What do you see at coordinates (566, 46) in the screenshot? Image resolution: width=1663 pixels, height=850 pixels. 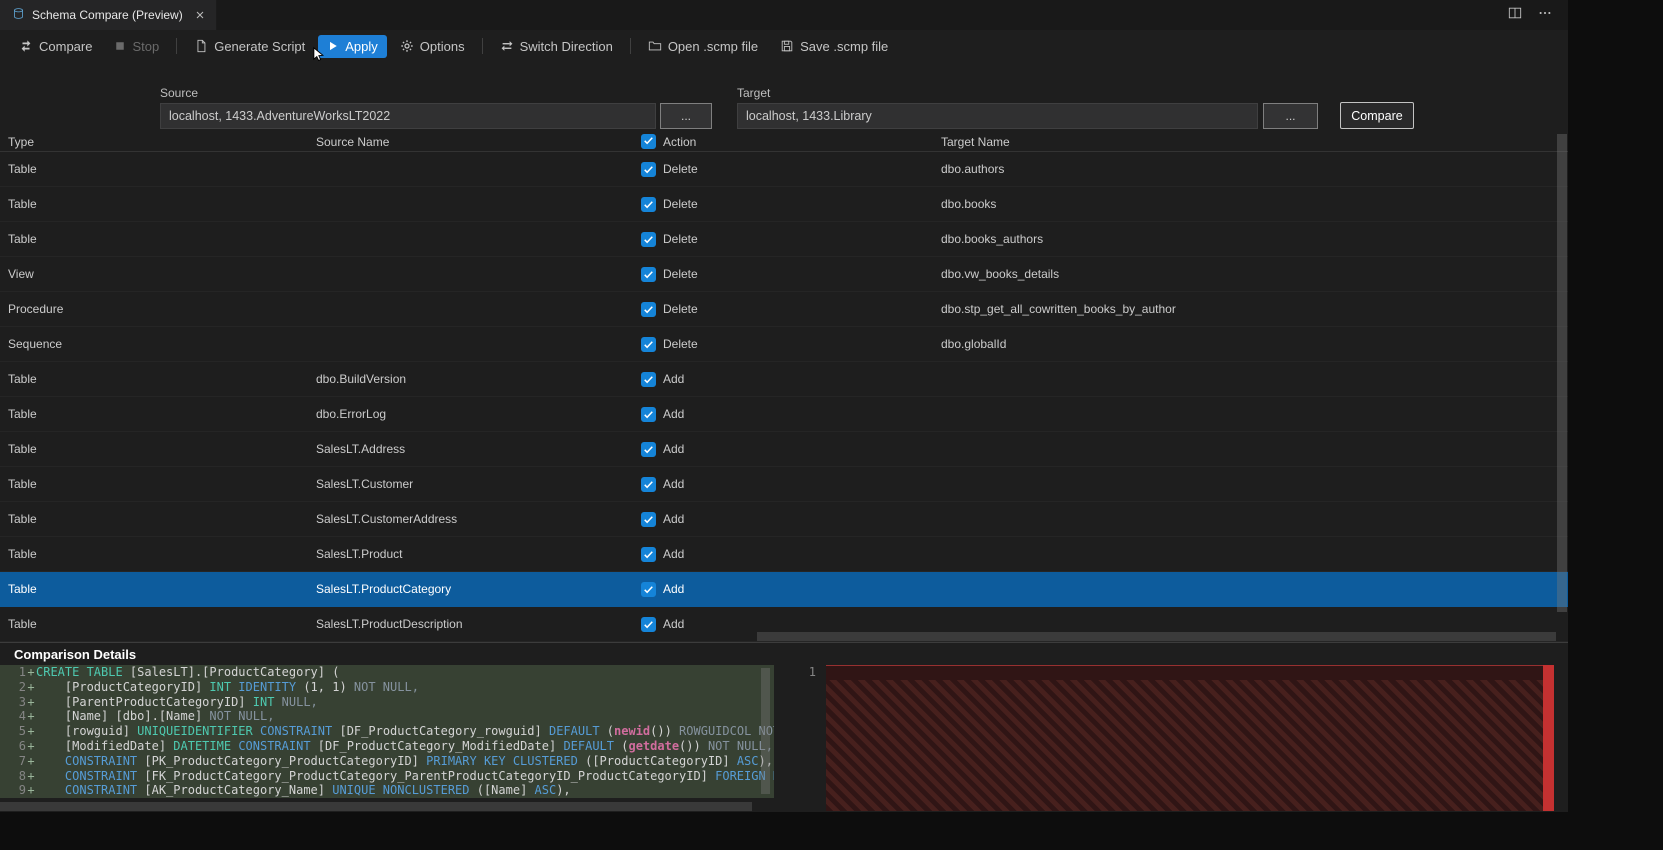 I see `toolbar-item-label: Switch Direction` at bounding box center [566, 46].